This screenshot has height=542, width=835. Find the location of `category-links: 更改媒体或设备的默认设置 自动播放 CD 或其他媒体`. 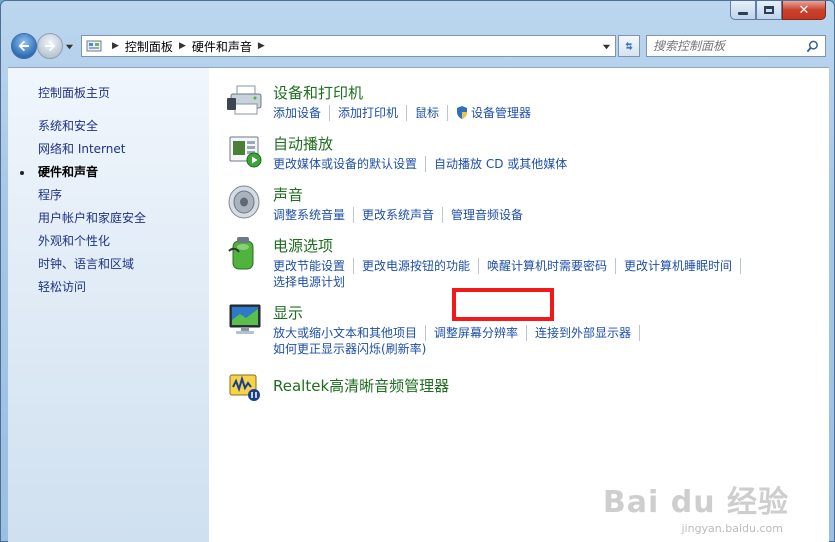

category-links: 更改媒体或设备的默认设置 自动播放 CD 或其他媒体 is located at coordinates (428, 164).